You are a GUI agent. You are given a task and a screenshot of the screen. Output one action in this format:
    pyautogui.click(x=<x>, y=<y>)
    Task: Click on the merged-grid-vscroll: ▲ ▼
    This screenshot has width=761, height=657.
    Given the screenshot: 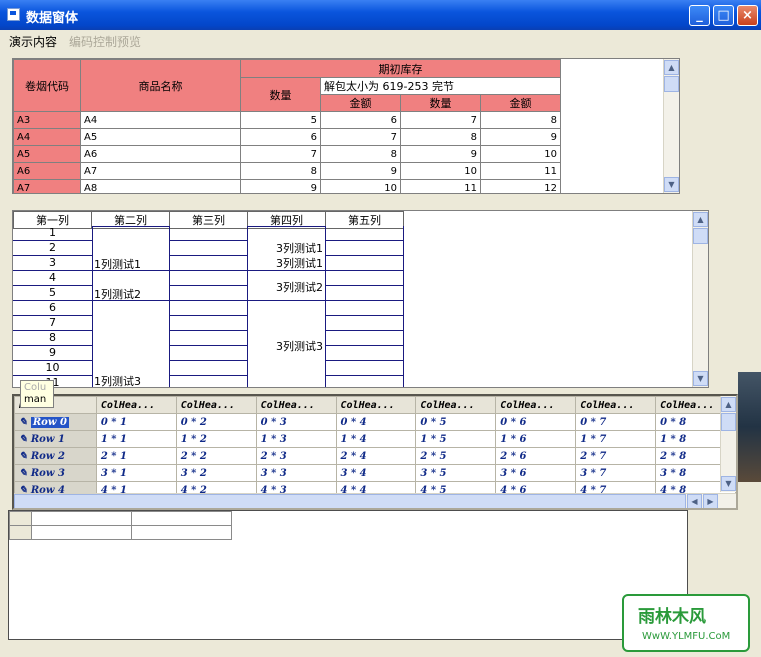 What is the action you would take?
    pyautogui.click(x=700, y=299)
    